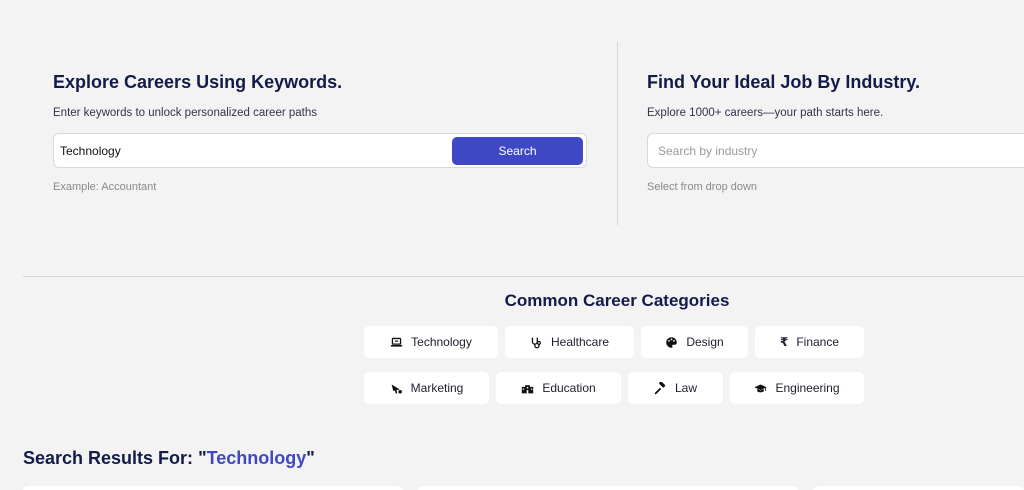  Describe the element at coordinates (702, 187) in the screenshot. I see `industry-hint: Select from drop down` at that location.